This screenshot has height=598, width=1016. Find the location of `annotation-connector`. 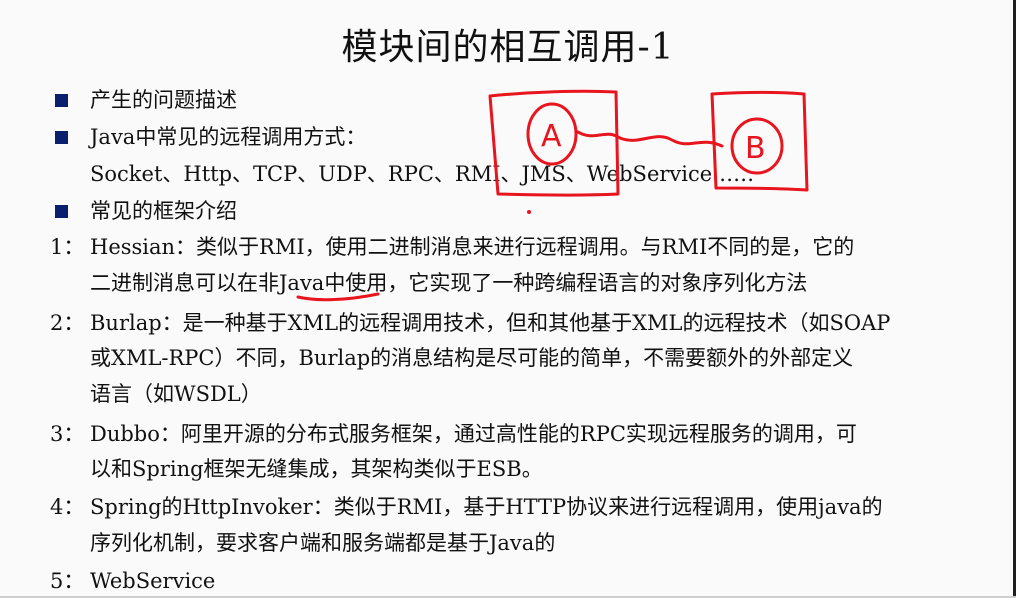

annotation-connector is located at coordinates (650, 139).